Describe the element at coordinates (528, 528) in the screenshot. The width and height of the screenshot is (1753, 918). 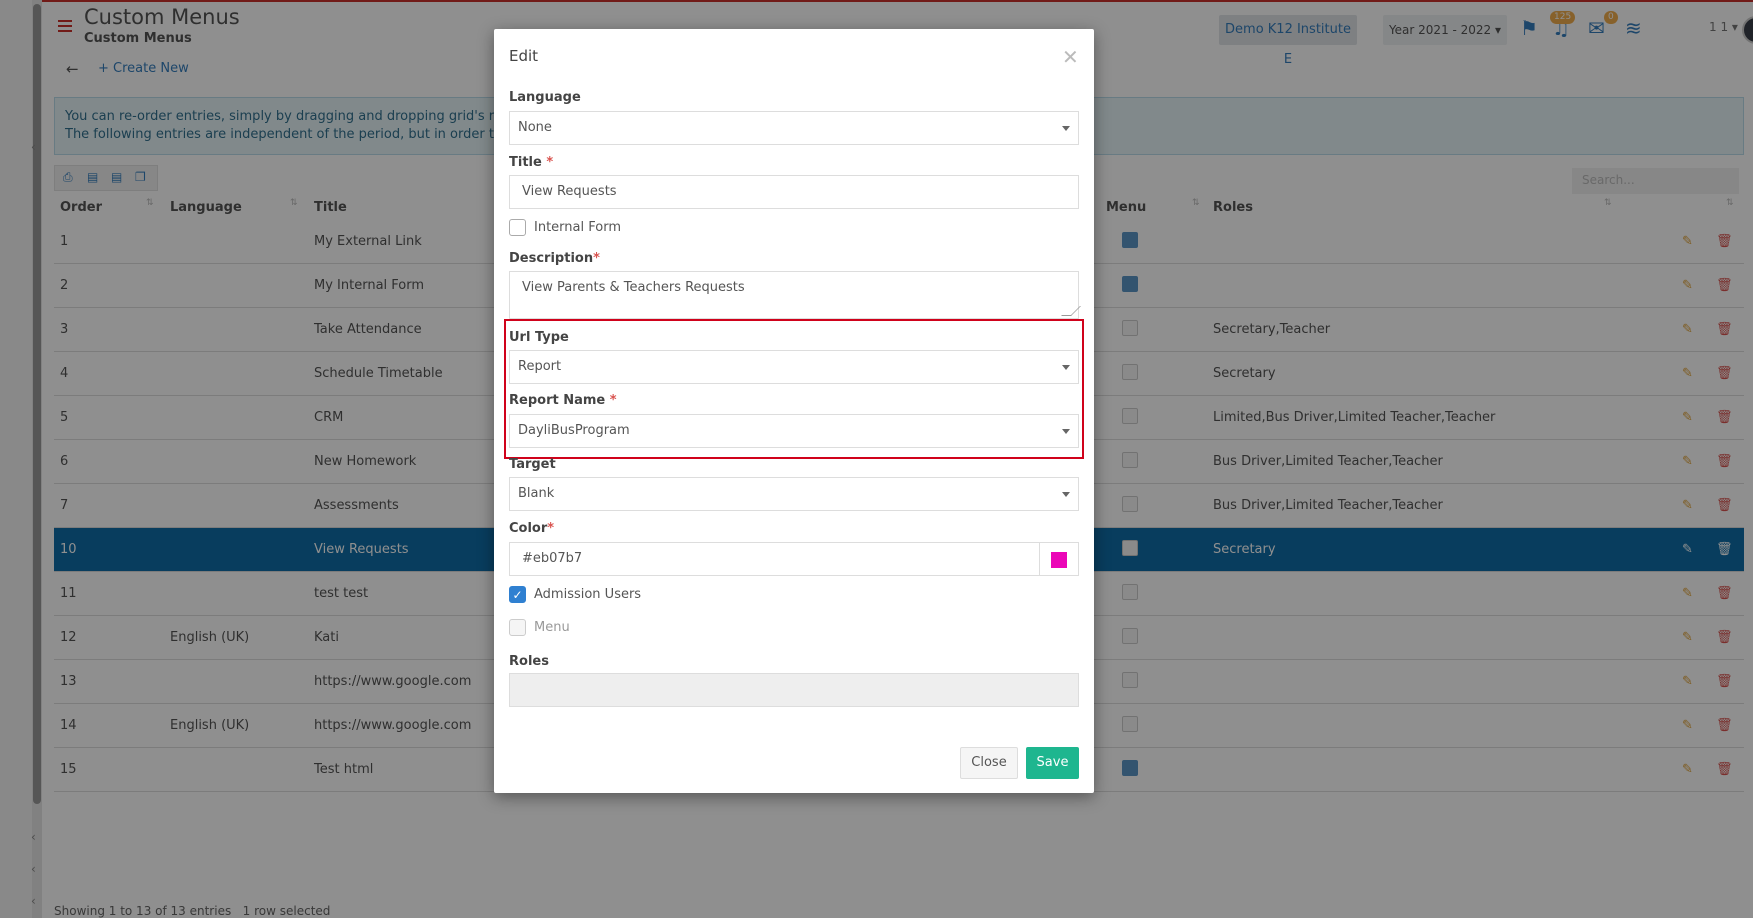
I see `color-label-text: Color` at that location.